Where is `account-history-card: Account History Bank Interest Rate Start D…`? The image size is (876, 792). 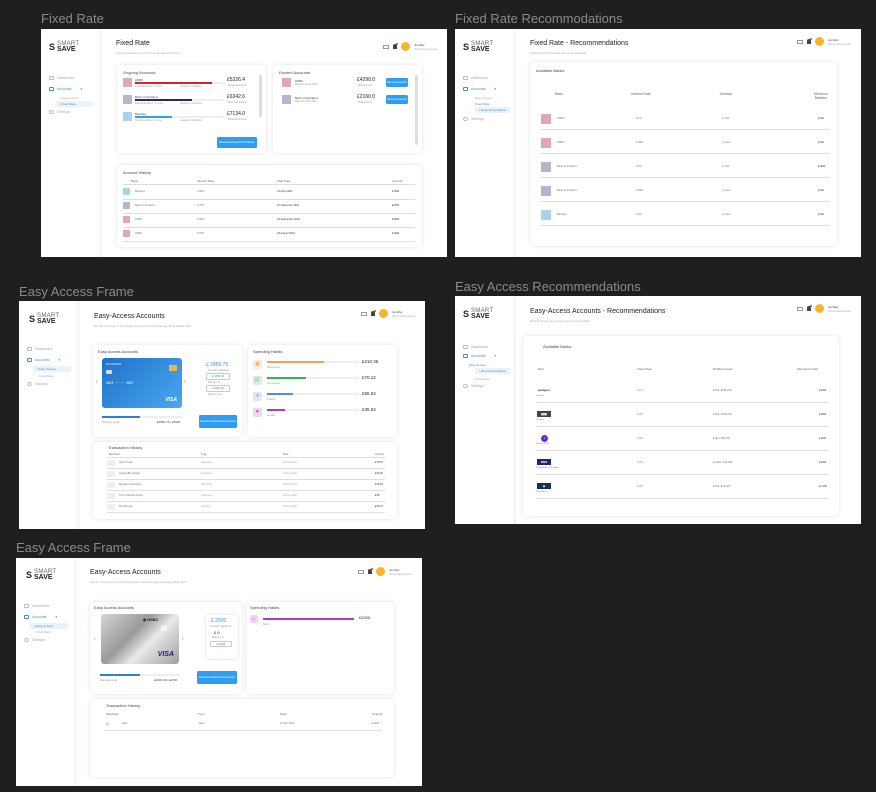 account-history-card: Account History Bank Interest Rate Start D… is located at coordinates (269, 206).